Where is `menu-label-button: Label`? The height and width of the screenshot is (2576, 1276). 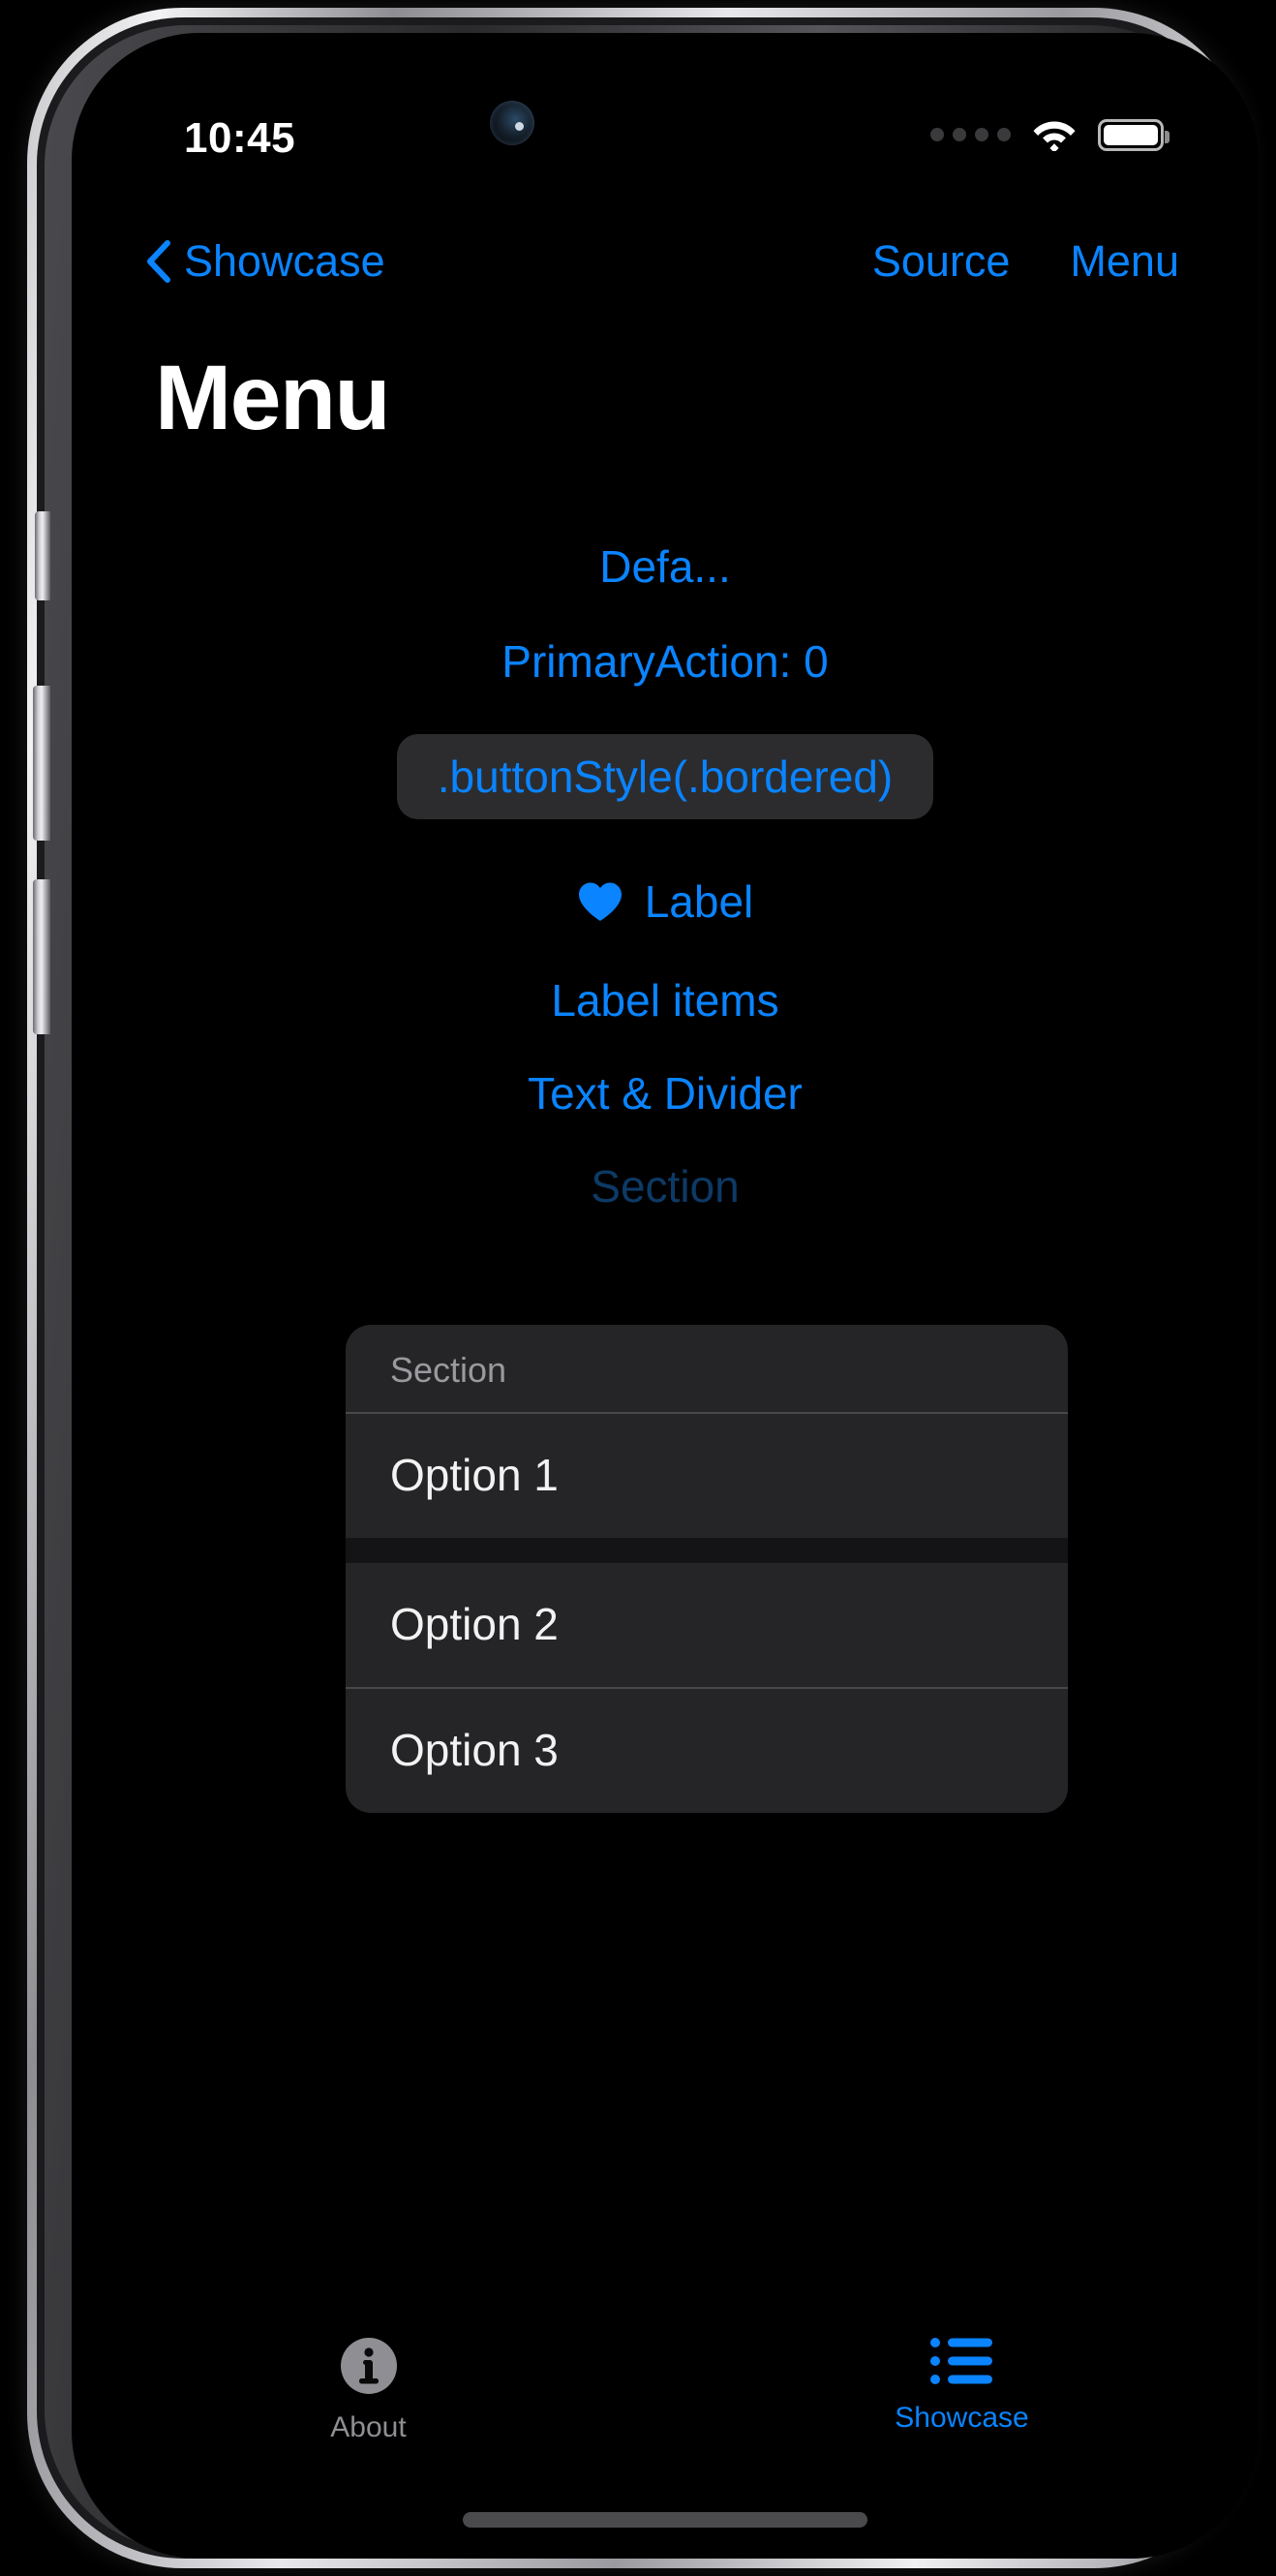 menu-label-button: Label is located at coordinates (665, 901).